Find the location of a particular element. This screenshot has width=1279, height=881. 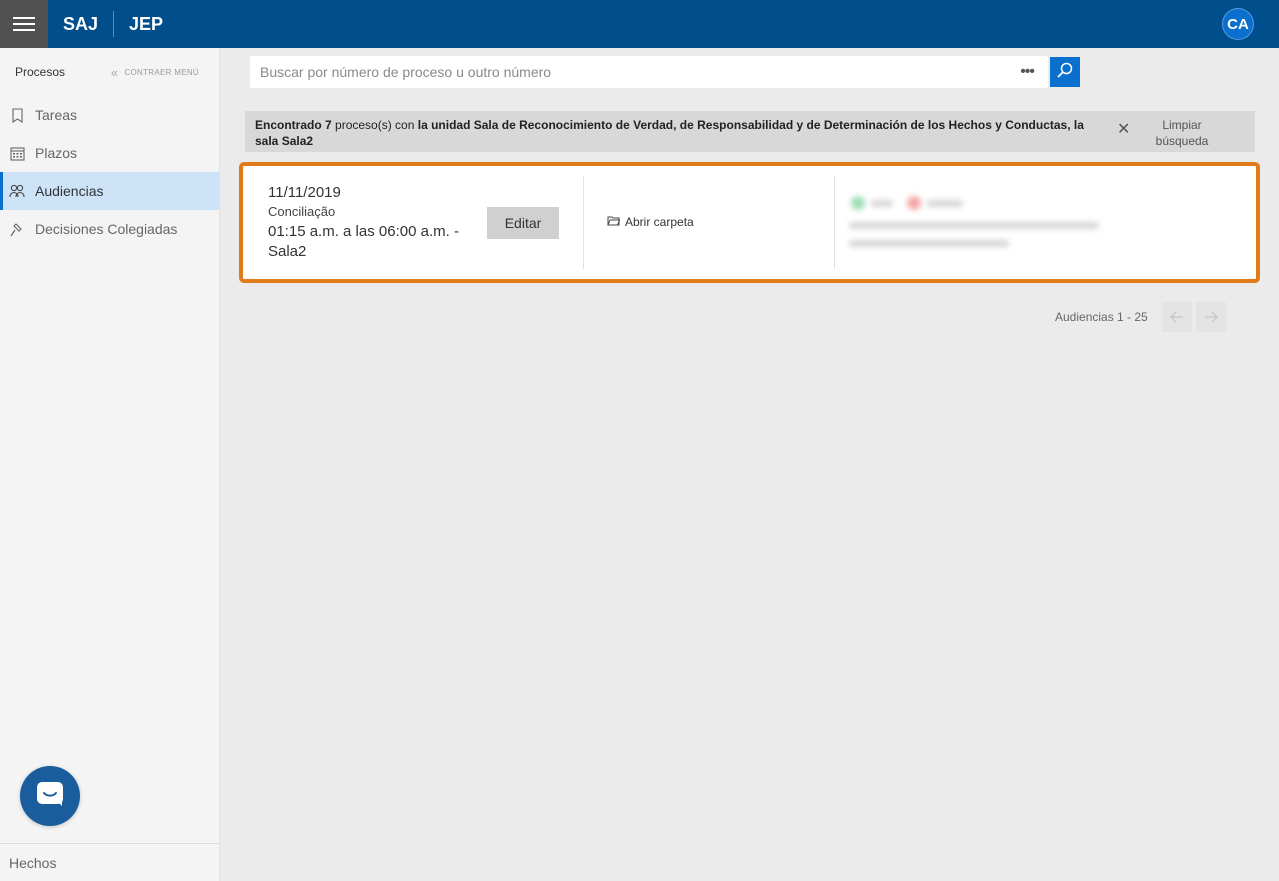

brand-saj: SAJ is located at coordinates (80, 24).